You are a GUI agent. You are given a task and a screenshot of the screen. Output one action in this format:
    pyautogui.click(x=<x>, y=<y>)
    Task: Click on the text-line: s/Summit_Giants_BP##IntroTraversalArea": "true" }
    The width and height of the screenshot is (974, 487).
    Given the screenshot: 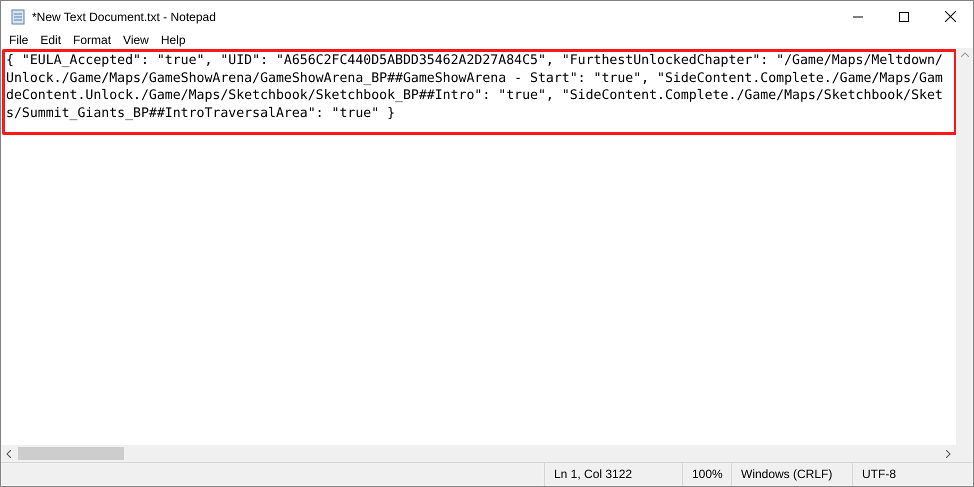 What is the action you would take?
    pyautogui.click(x=201, y=113)
    